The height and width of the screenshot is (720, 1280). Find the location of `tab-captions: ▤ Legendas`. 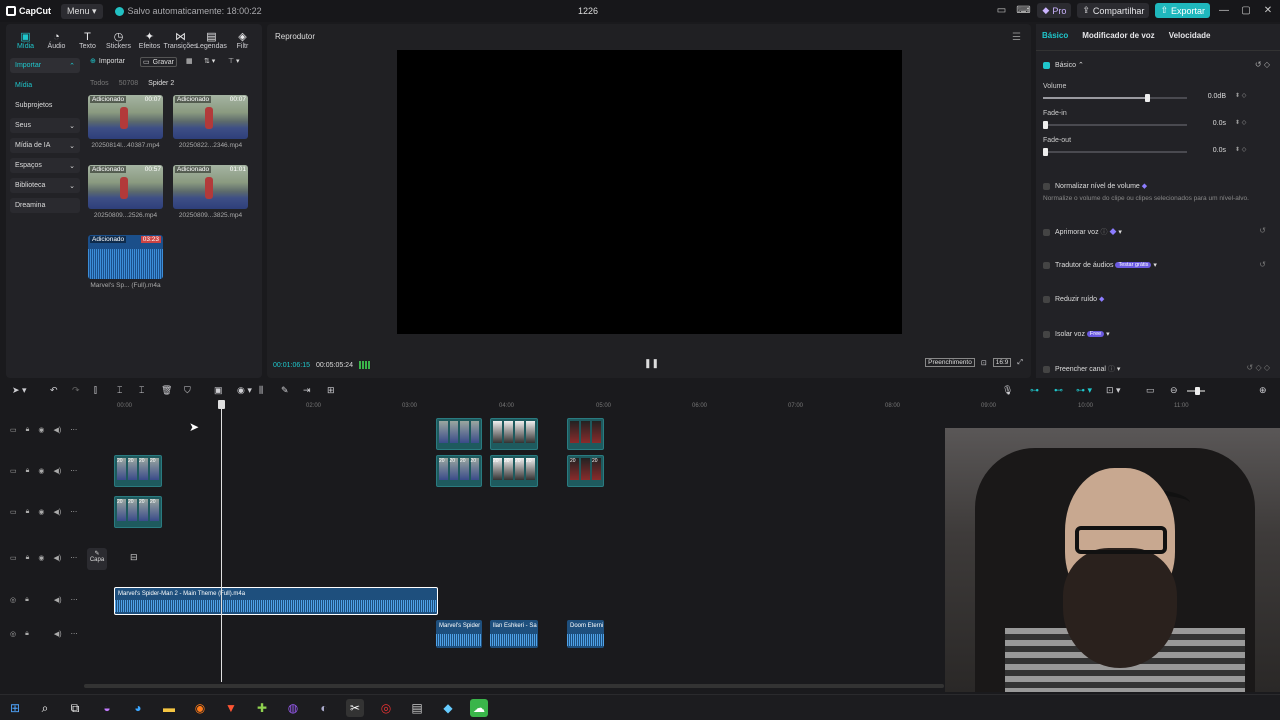

tab-captions: ▤ Legendas is located at coordinates (211, 40).